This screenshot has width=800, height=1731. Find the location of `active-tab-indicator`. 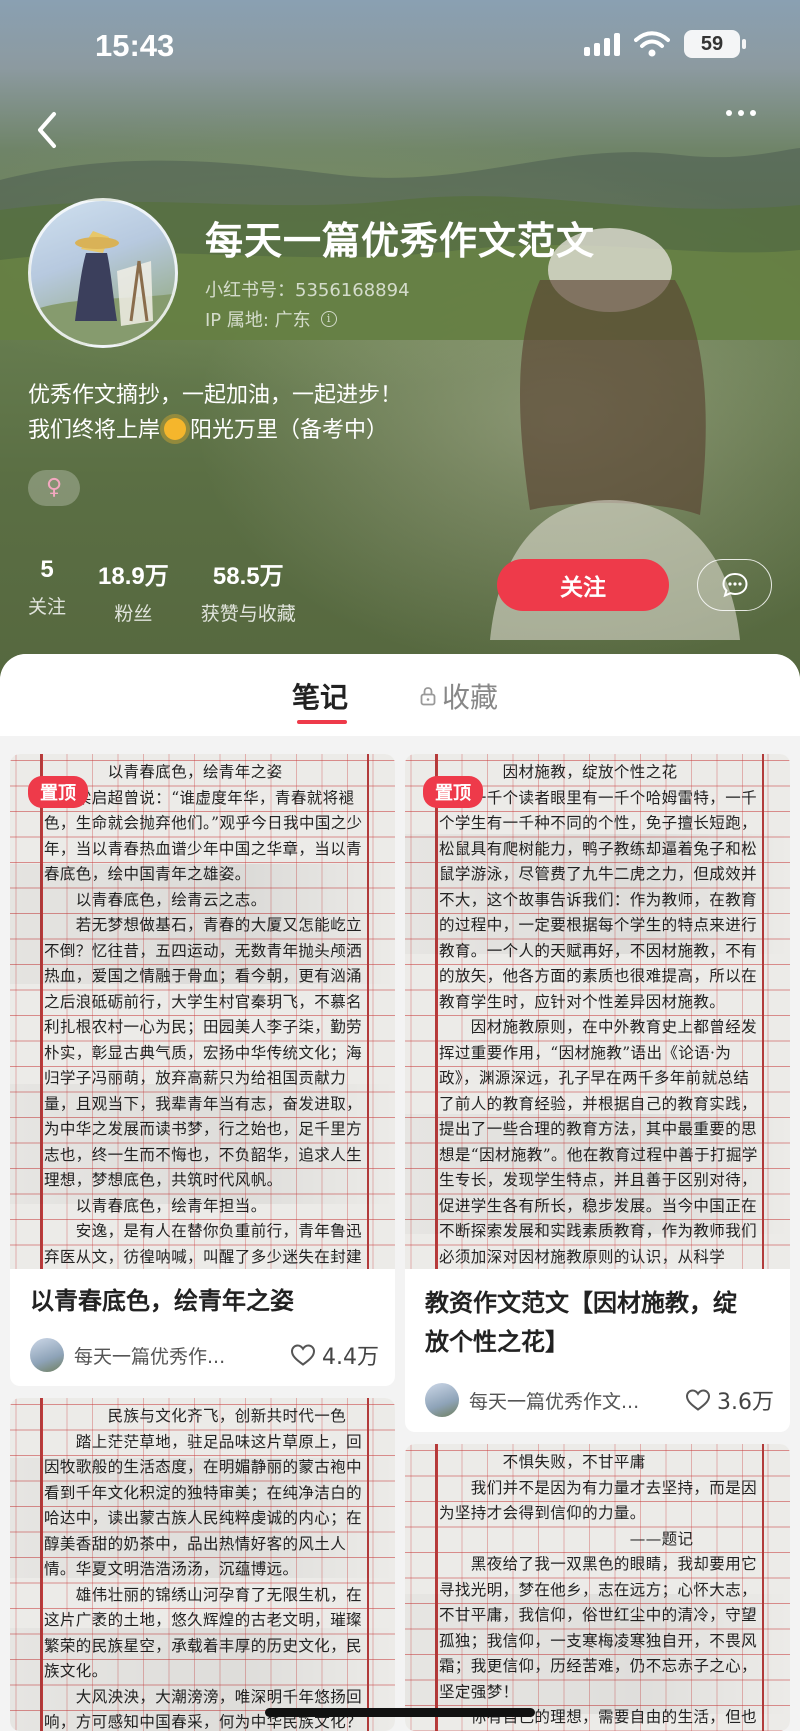

active-tab-indicator is located at coordinates (322, 722).